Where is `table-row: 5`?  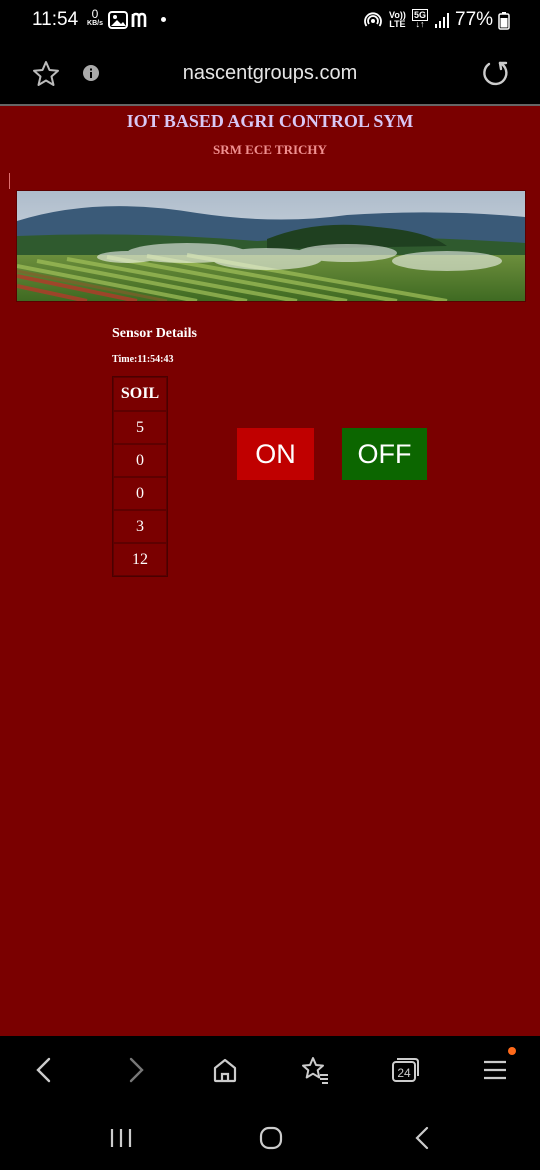
table-row: 5 is located at coordinates (140, 427).